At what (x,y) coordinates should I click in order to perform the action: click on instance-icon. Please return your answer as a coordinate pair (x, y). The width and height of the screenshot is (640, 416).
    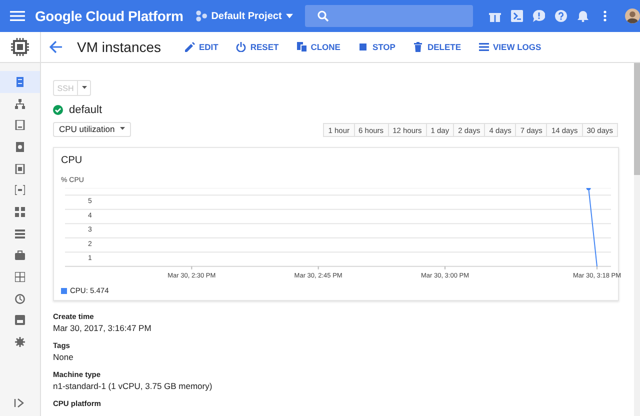
    Looking at the image, I should click on (20, 81).